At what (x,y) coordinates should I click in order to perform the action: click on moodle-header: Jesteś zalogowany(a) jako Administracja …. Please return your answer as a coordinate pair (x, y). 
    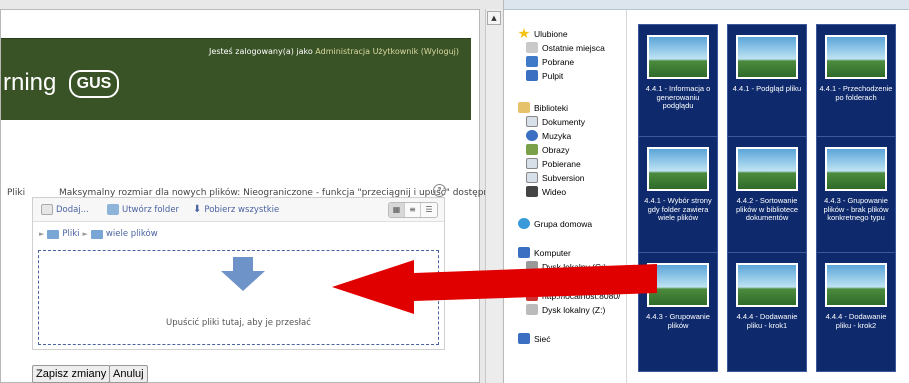
    Looking at the image, I should click on (236, 79).